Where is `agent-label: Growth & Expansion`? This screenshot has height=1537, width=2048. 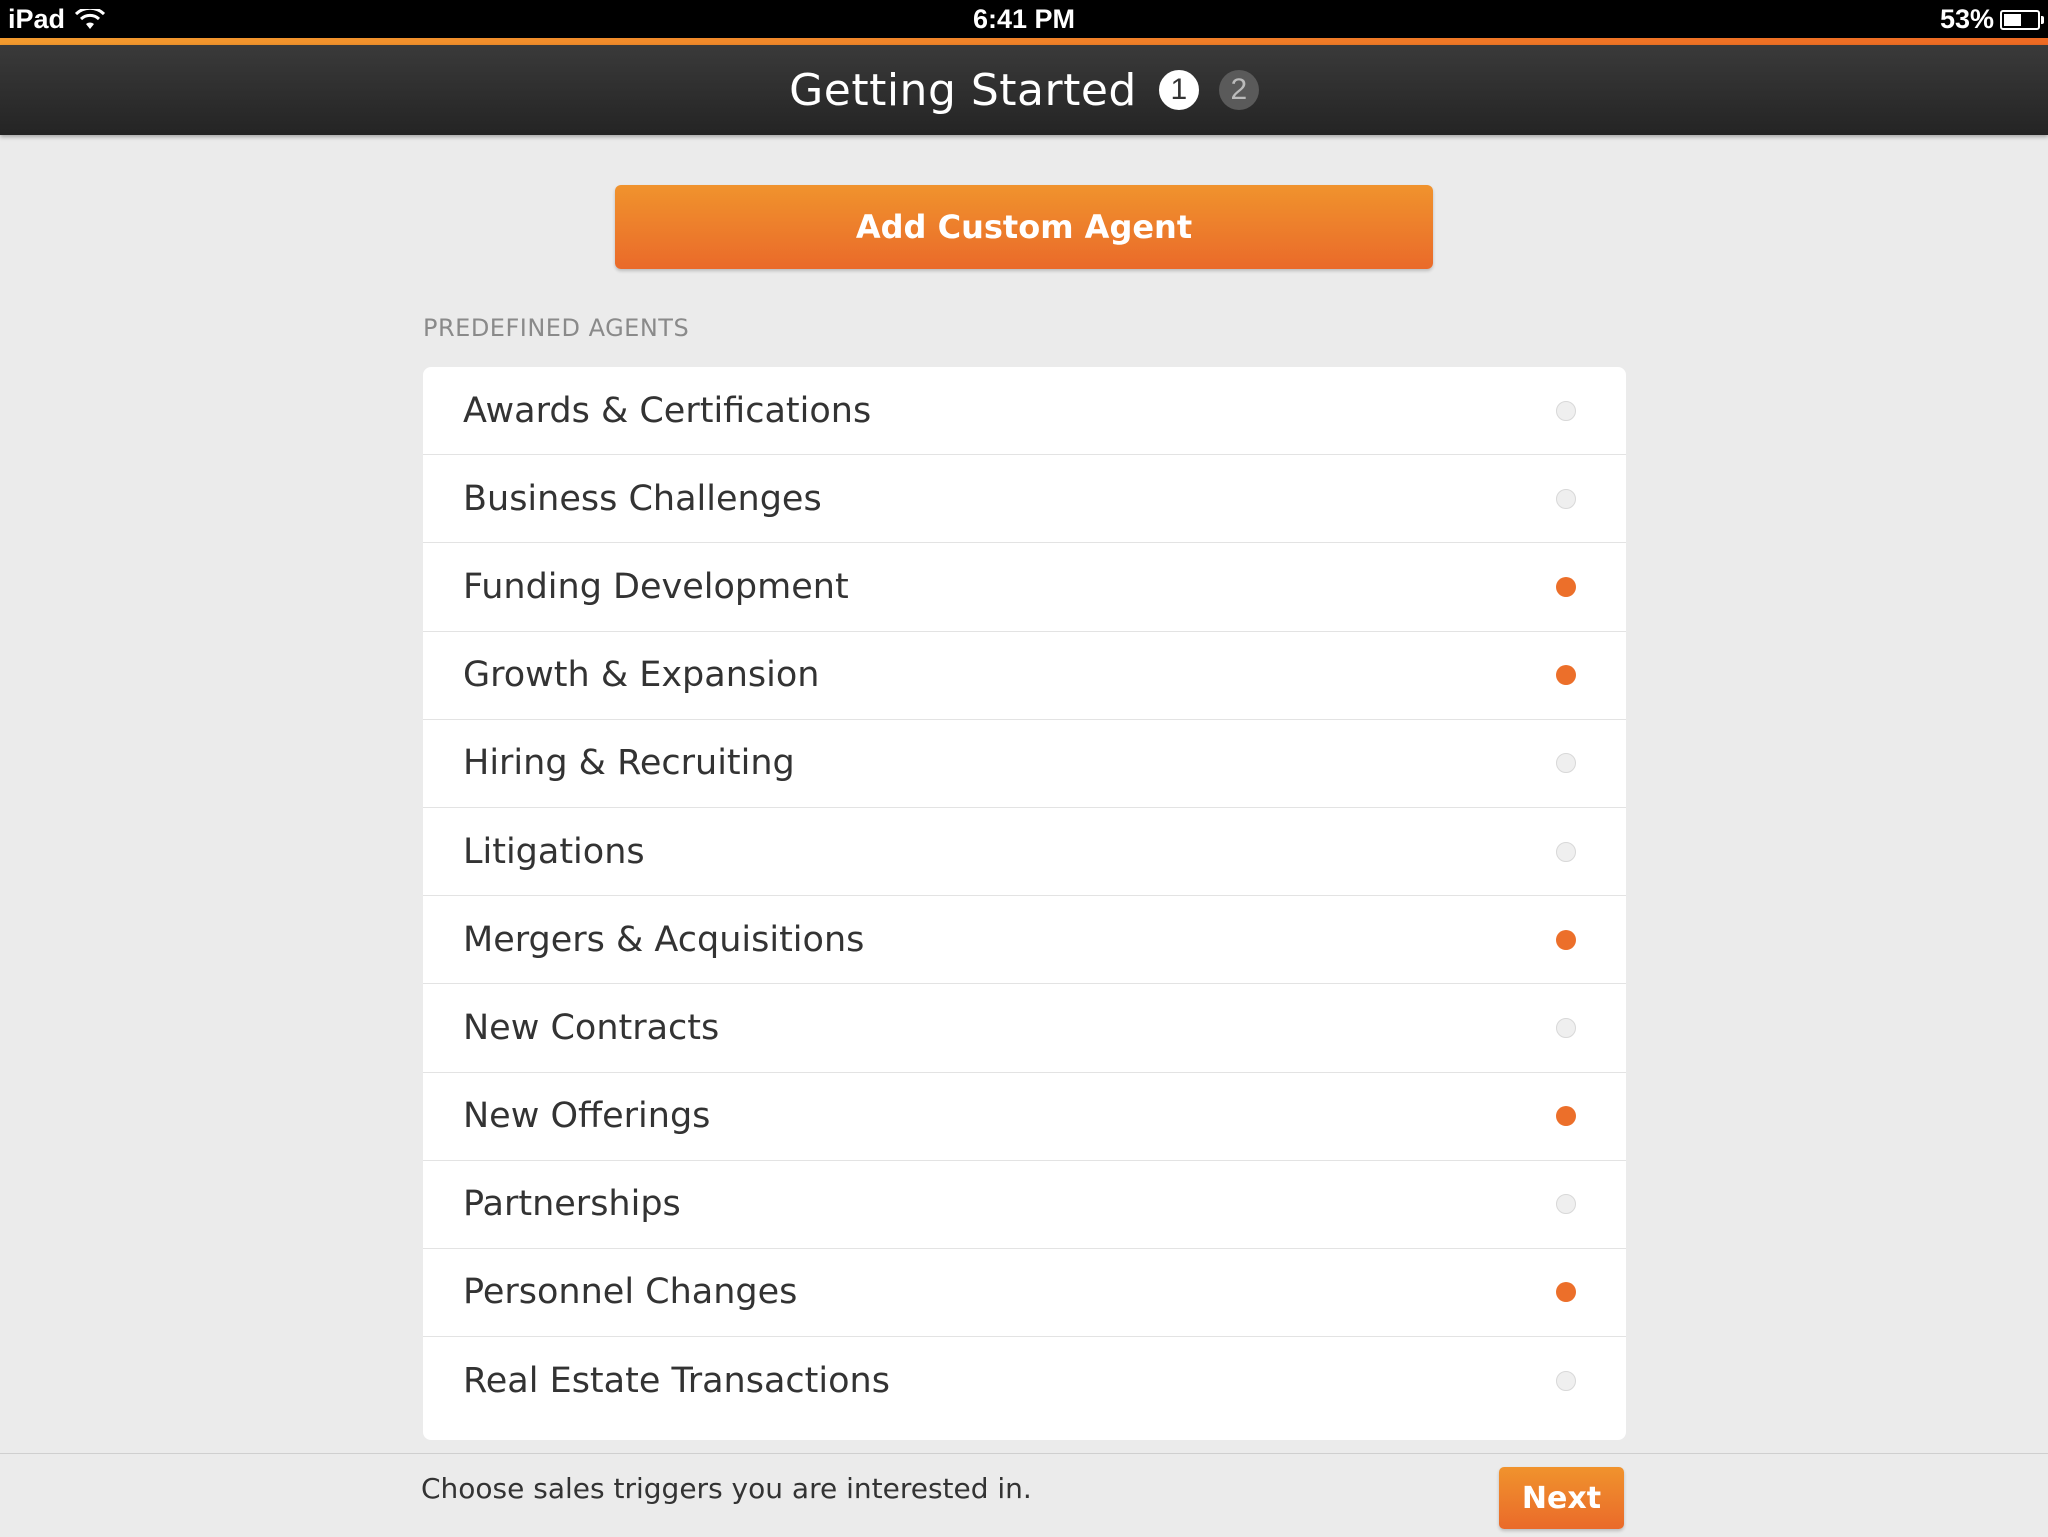
agent-label: Growth & Expansion is located at coordinates (641, 675).